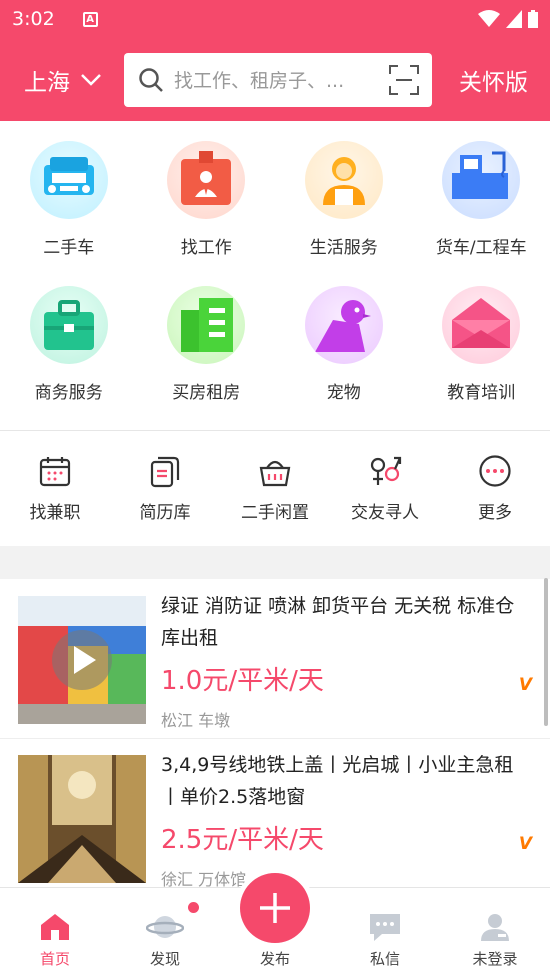 The height and width of the screenshot is (979, 550). Describe the element at coordinates (495, 927) in the screenshot. I see `user-icon` at that location.